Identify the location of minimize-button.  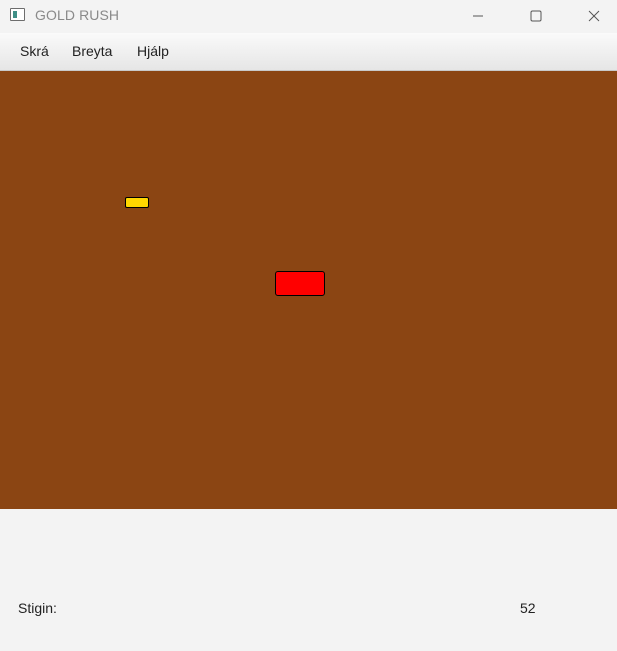
(478, 16).